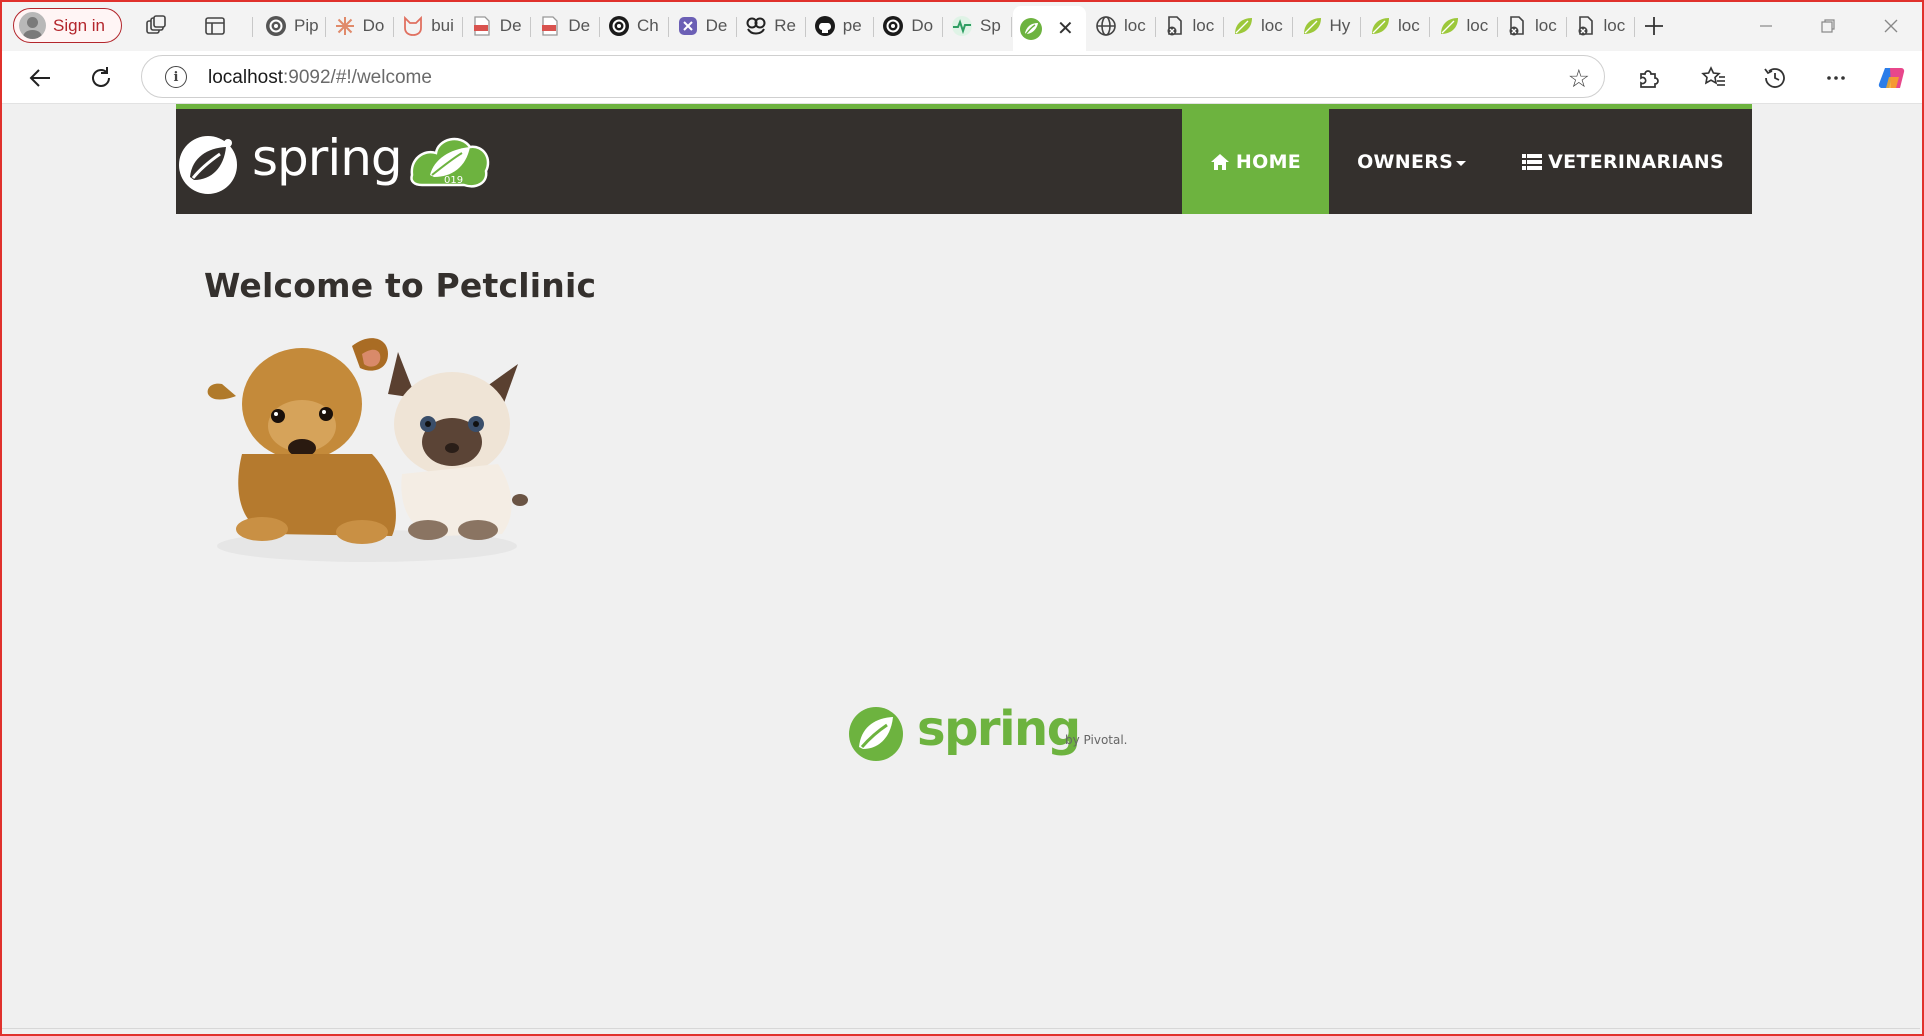 The width and height of the screenshot is (1924, 1036). I want to click on close-window-icon, so click(1891, 26).